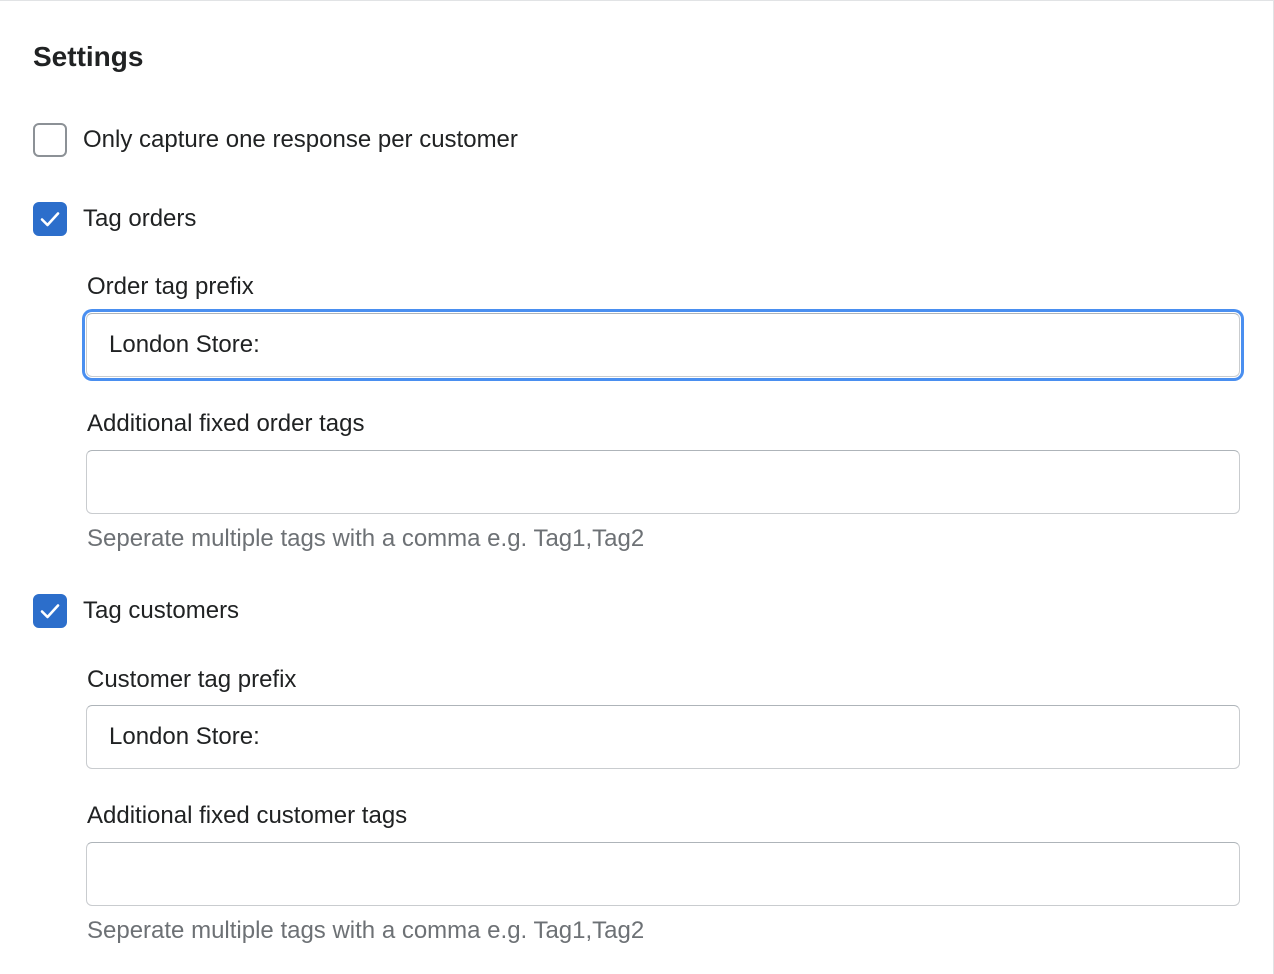 This screenshot has height=974, width=1274. I want to click on one-response-label: Only capture one response per customer, so click(300, 140).